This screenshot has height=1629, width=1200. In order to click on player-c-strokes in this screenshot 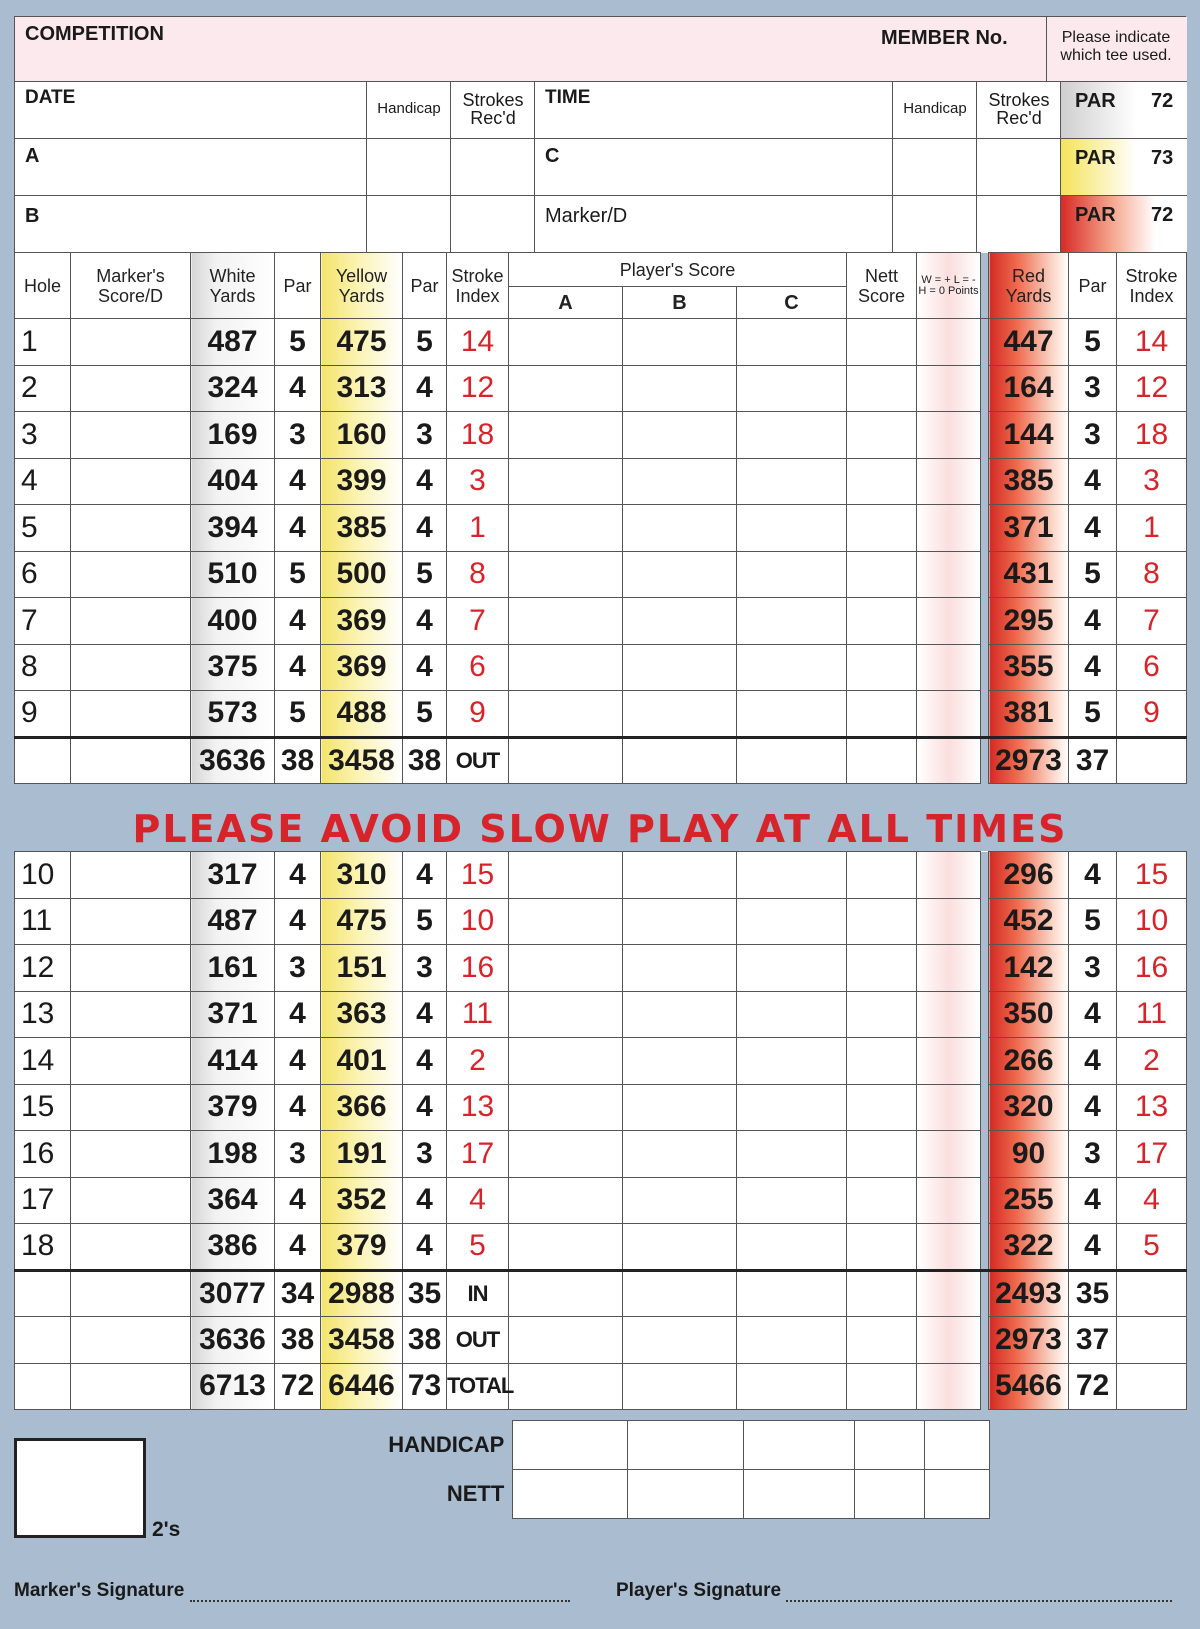, I will do `click(1019, 167)`.